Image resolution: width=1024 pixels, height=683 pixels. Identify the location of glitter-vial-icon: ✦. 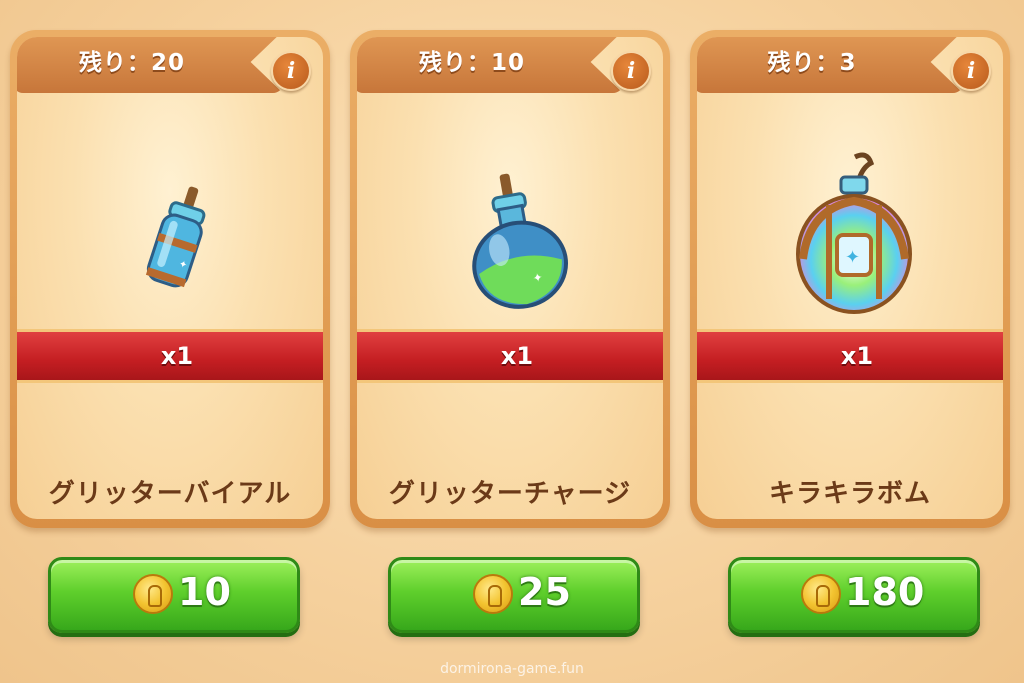
(175, 237).